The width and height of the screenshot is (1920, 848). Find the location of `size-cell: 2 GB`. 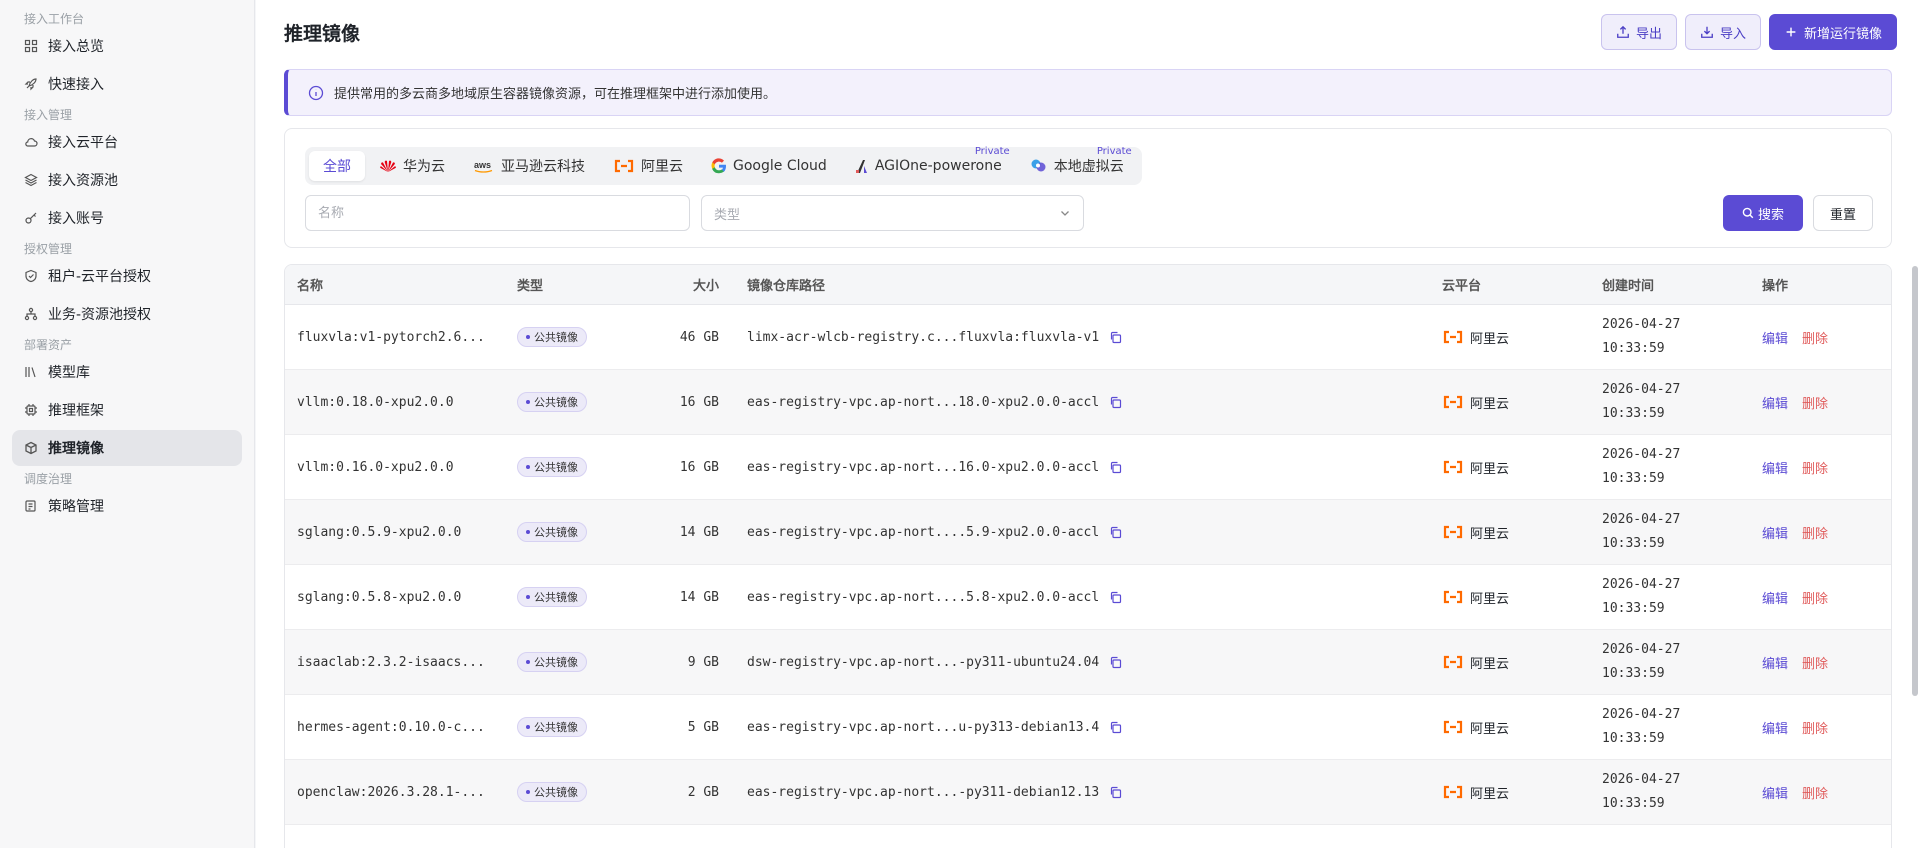

size-cell: 2 GB is located at coordinates (703, 792).